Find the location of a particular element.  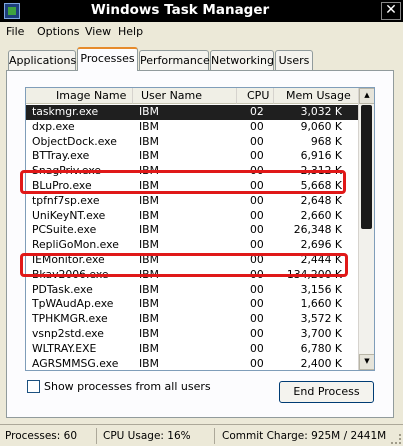

column-header-mem-usage: Mem Usage is located at coordinates (317, 96).